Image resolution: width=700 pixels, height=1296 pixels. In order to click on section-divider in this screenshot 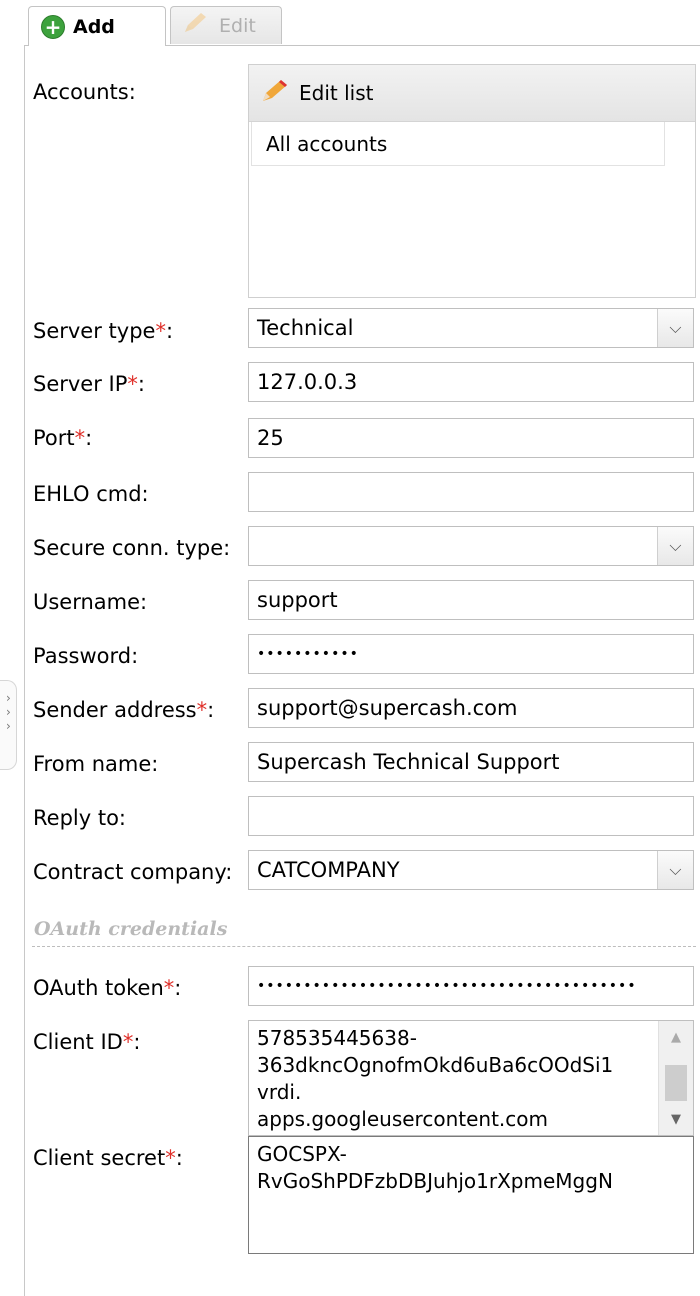, I will do `click(364, 946)`.